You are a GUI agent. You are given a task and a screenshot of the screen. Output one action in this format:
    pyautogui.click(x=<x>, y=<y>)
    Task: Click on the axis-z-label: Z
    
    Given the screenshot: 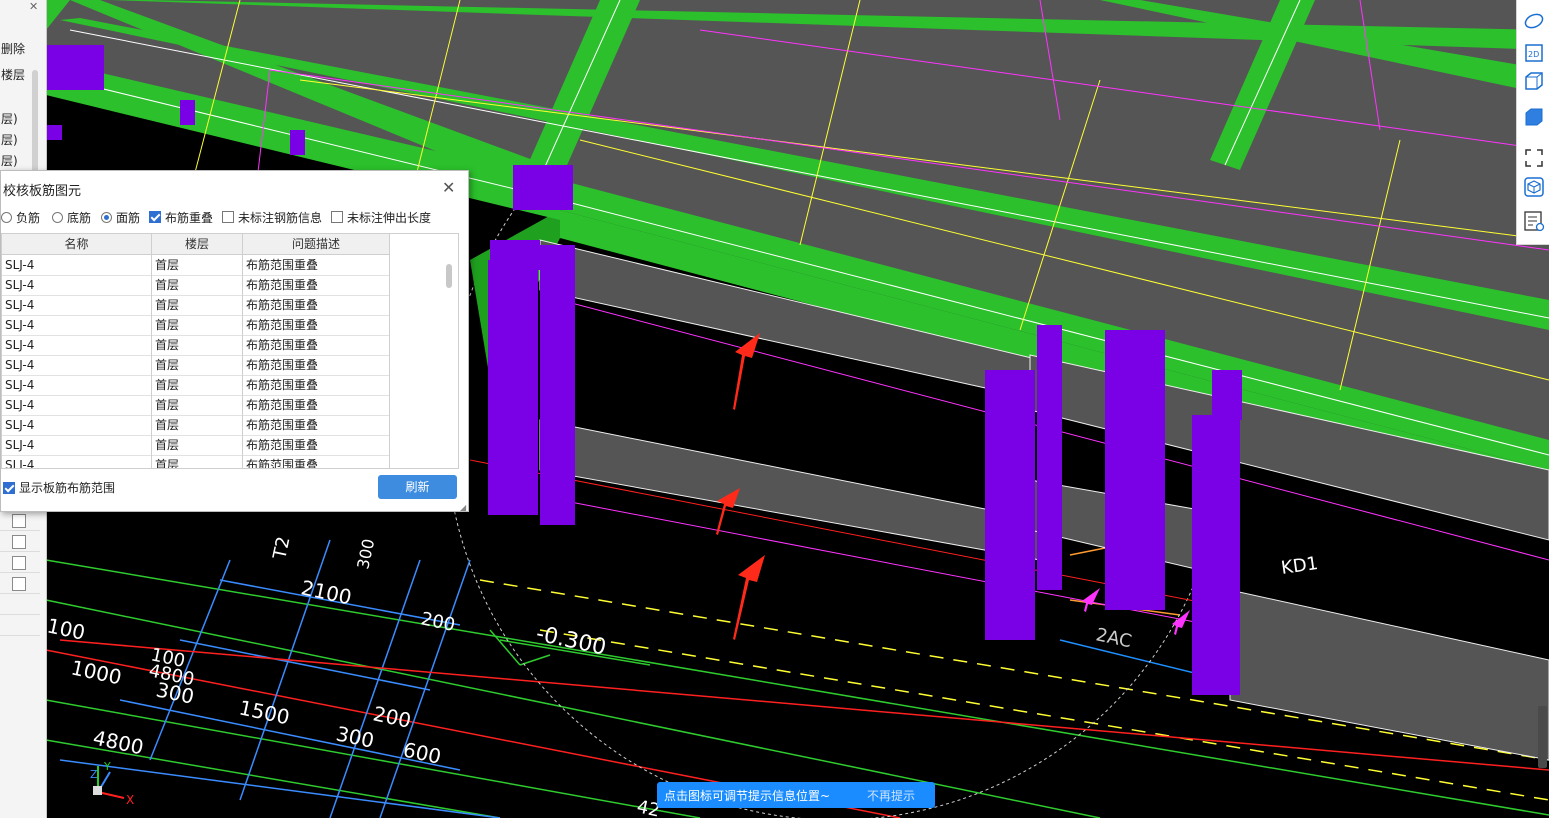 What is the action you would take?
    pyautogui.click(x=94, y=774)
    